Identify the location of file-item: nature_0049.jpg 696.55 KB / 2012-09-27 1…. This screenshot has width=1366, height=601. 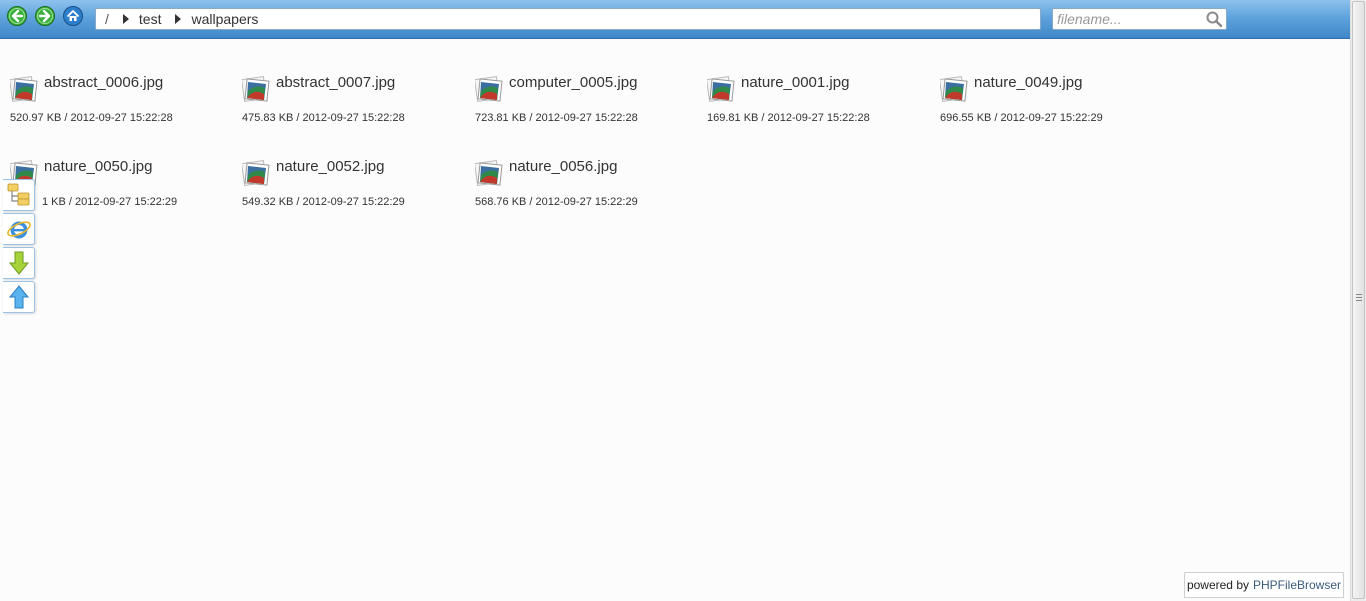
(1055, 107).